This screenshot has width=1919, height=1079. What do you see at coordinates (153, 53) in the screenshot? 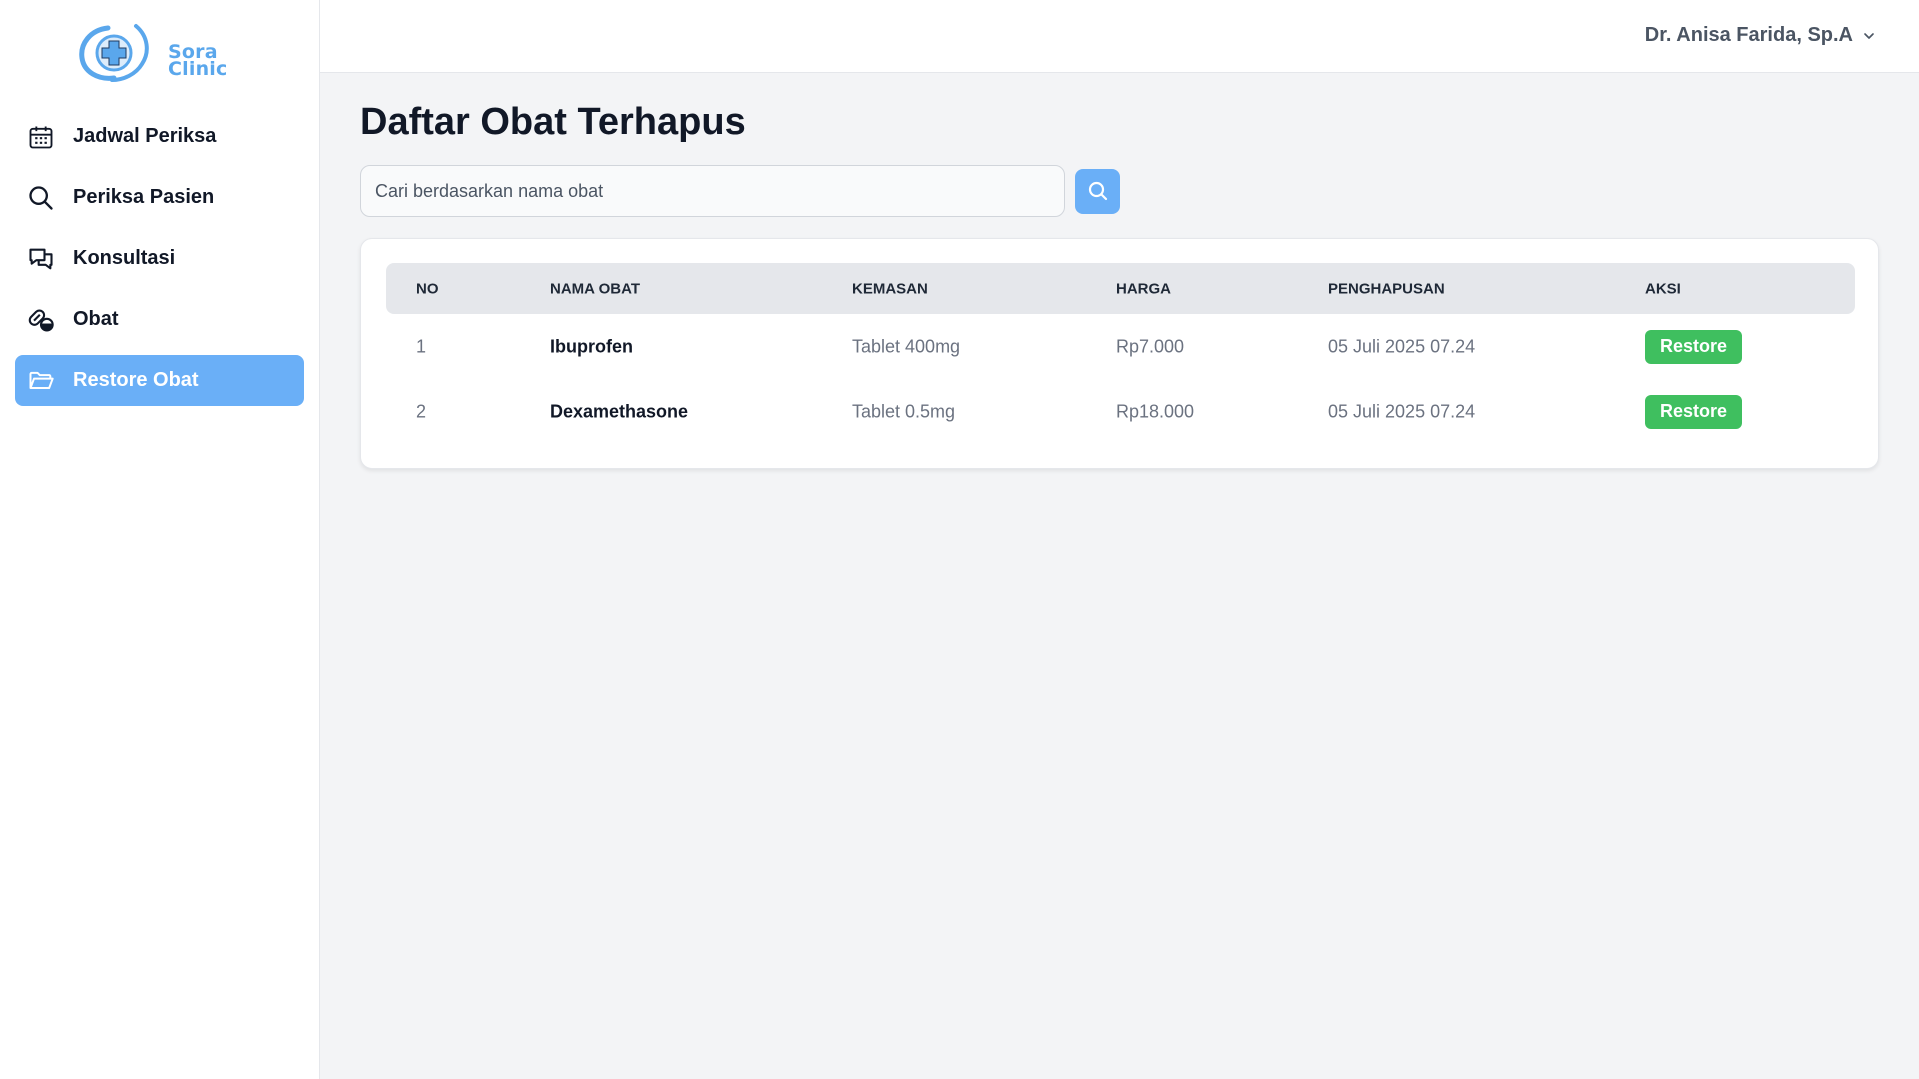
I see `clinic-logo: Sora Clinic` at bounding box center [153, 53].